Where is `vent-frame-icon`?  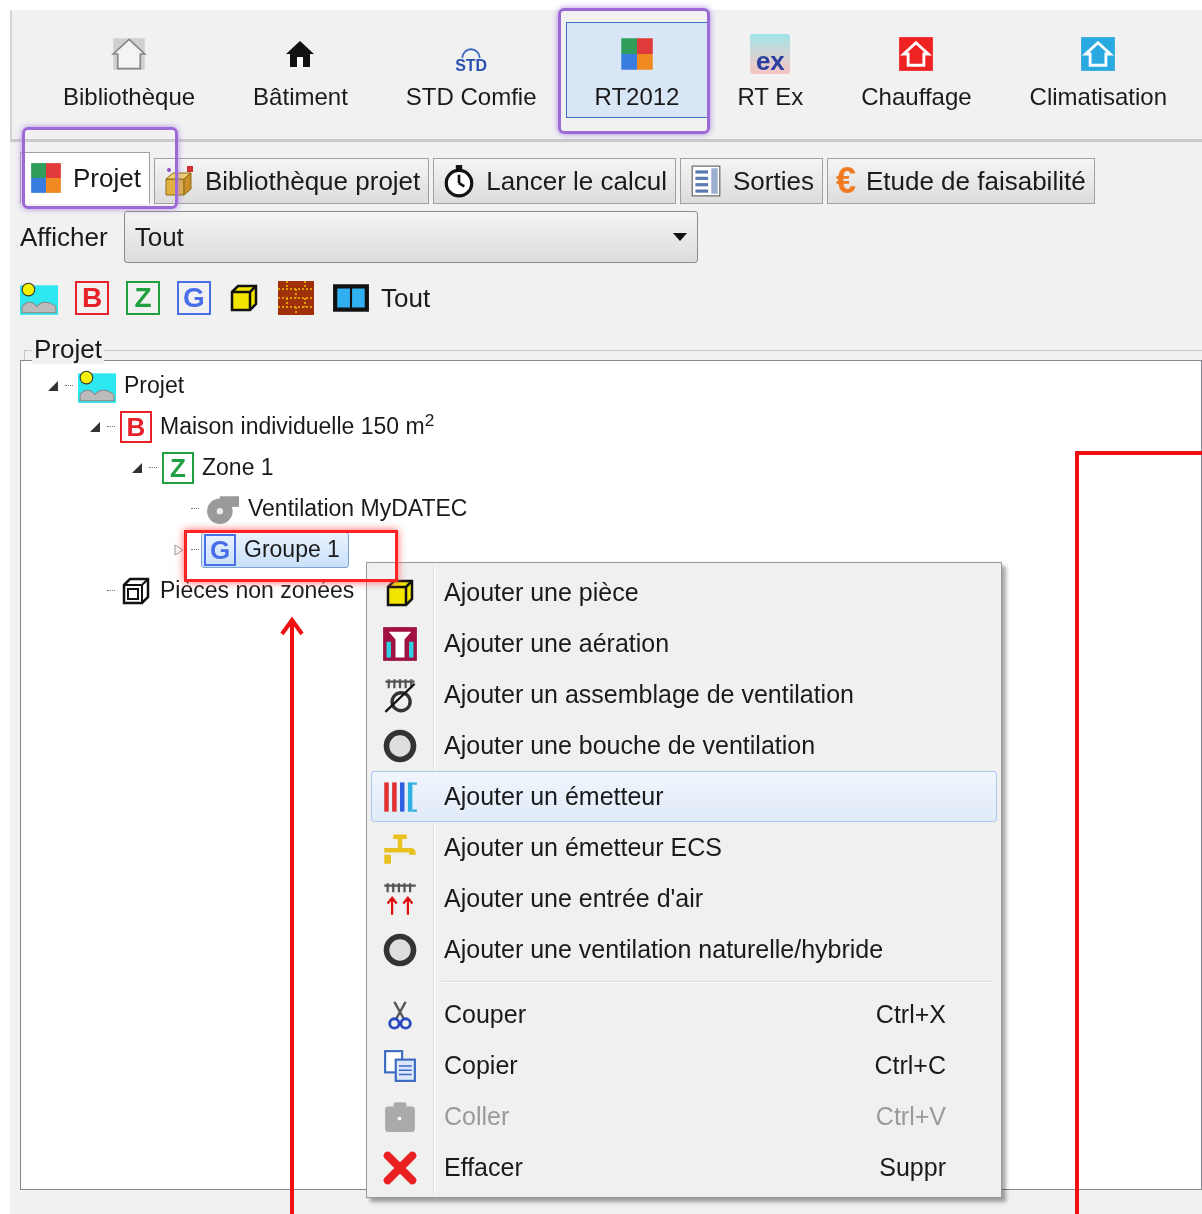
vent-frame-icon is located at coordinates (400, 643).